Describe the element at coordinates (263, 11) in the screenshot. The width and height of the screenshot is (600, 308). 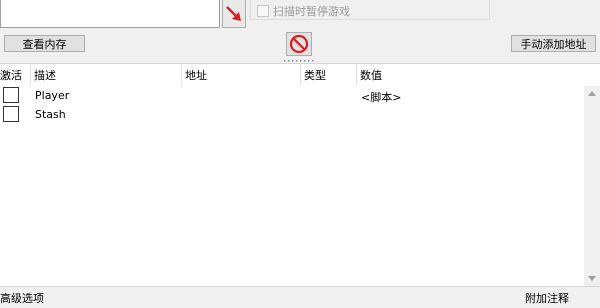
I see `pause-game-checkbox` at that location.